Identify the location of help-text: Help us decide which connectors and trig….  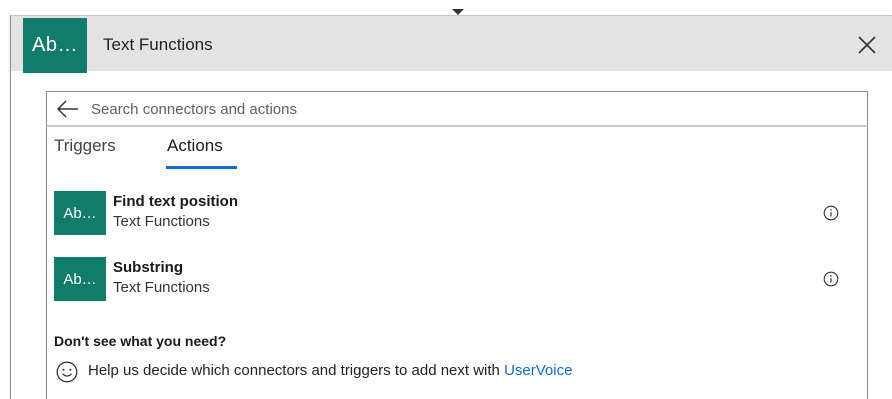
(296, 370).